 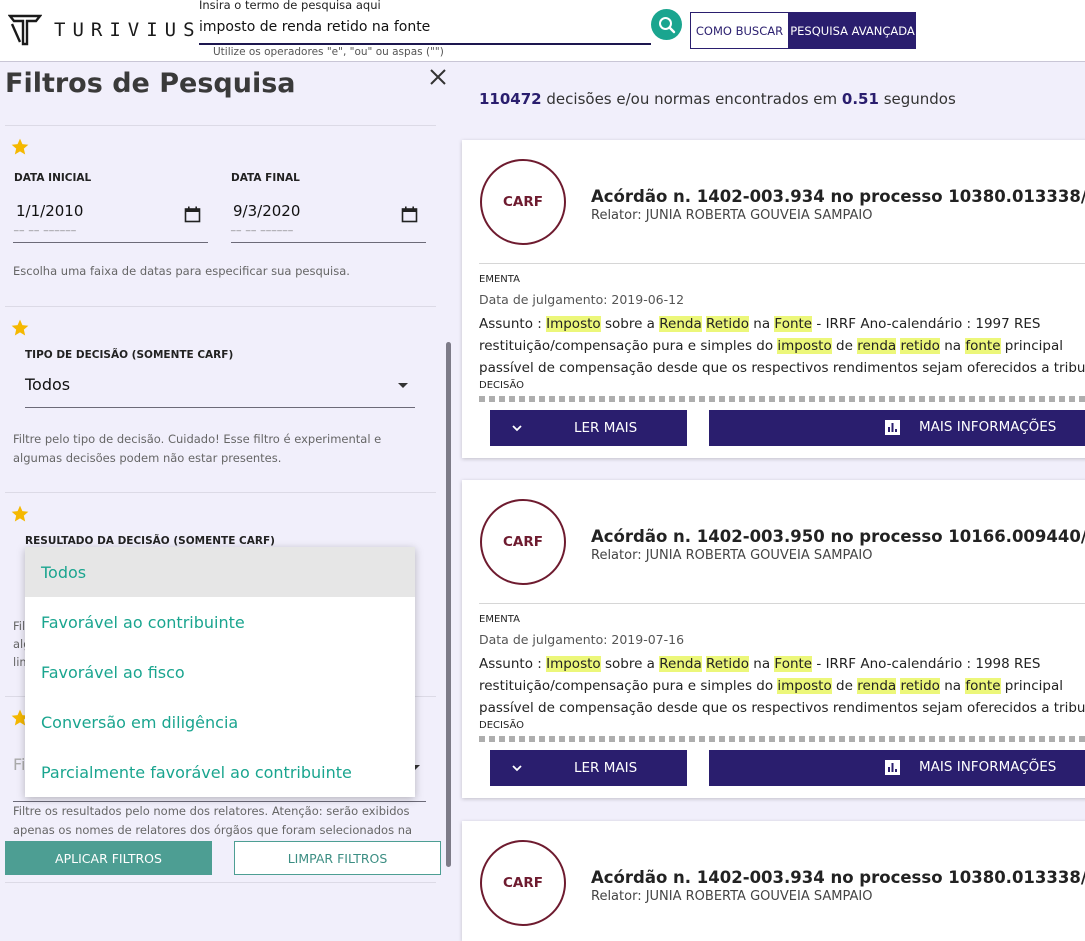 I want to click on data-final-label: DATA FINAL, so click(x=265, y=178).